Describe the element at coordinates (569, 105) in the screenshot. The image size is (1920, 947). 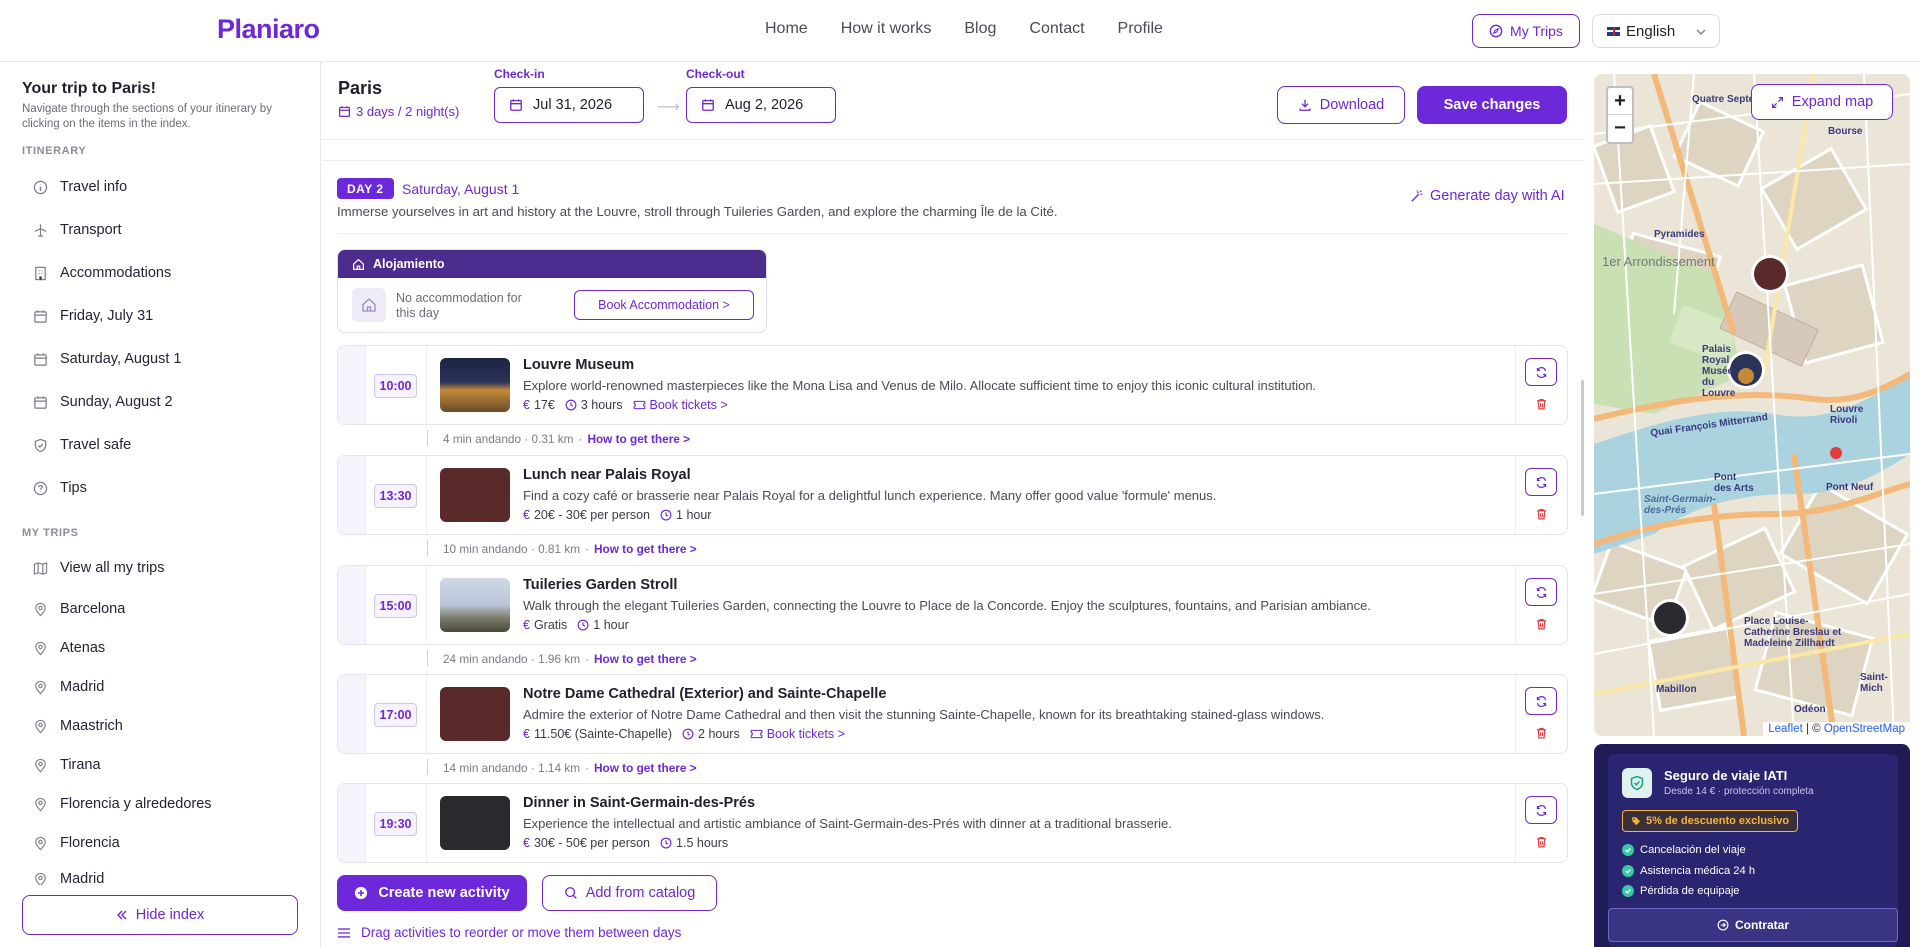
I see `checkin-date-field: Jul 31, 2026` at that location.